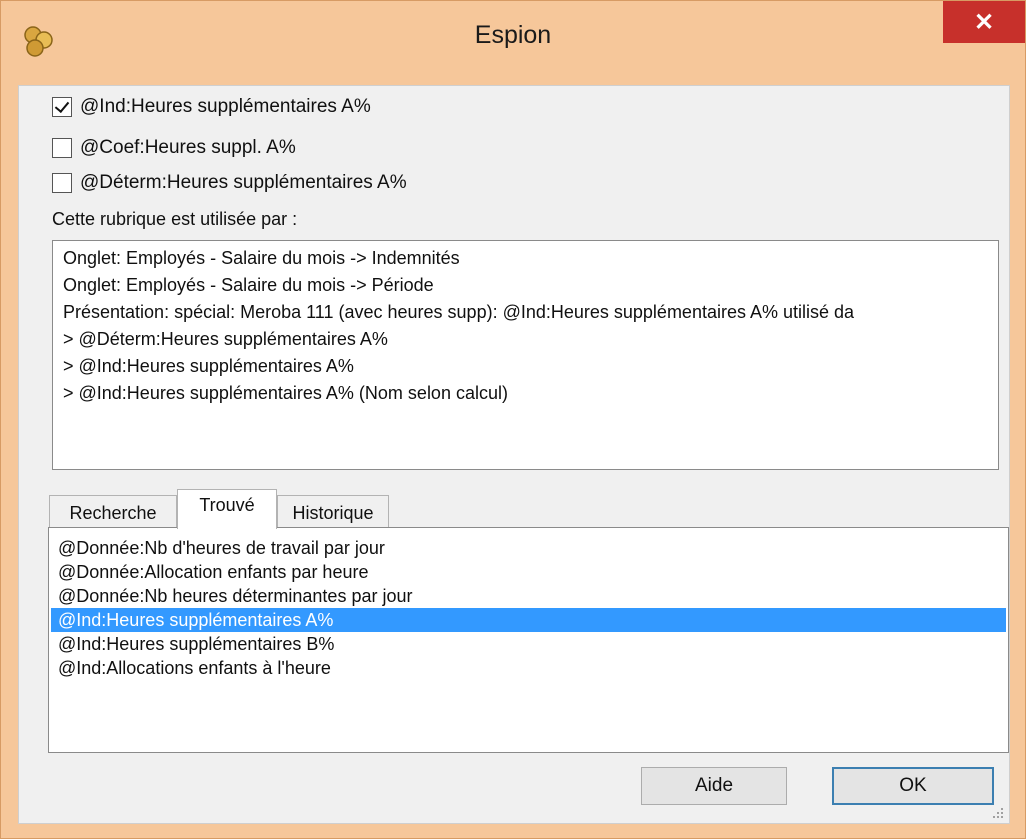  What do you see at coordinates (528, 548) in the screenshot?
I see `list-item: @Donnée:Nb d'heures de travail par jour` at bounding box center [528, 548].